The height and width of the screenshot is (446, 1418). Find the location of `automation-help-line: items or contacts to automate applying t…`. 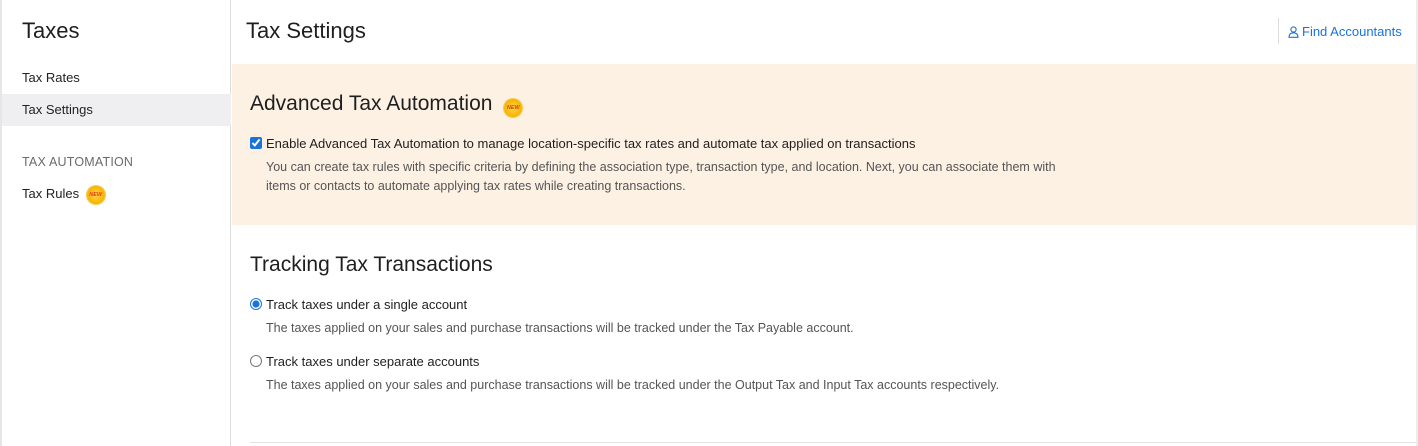

automation-help-line: items or contacts to automate applying t… is located at coordinates (476, 186).